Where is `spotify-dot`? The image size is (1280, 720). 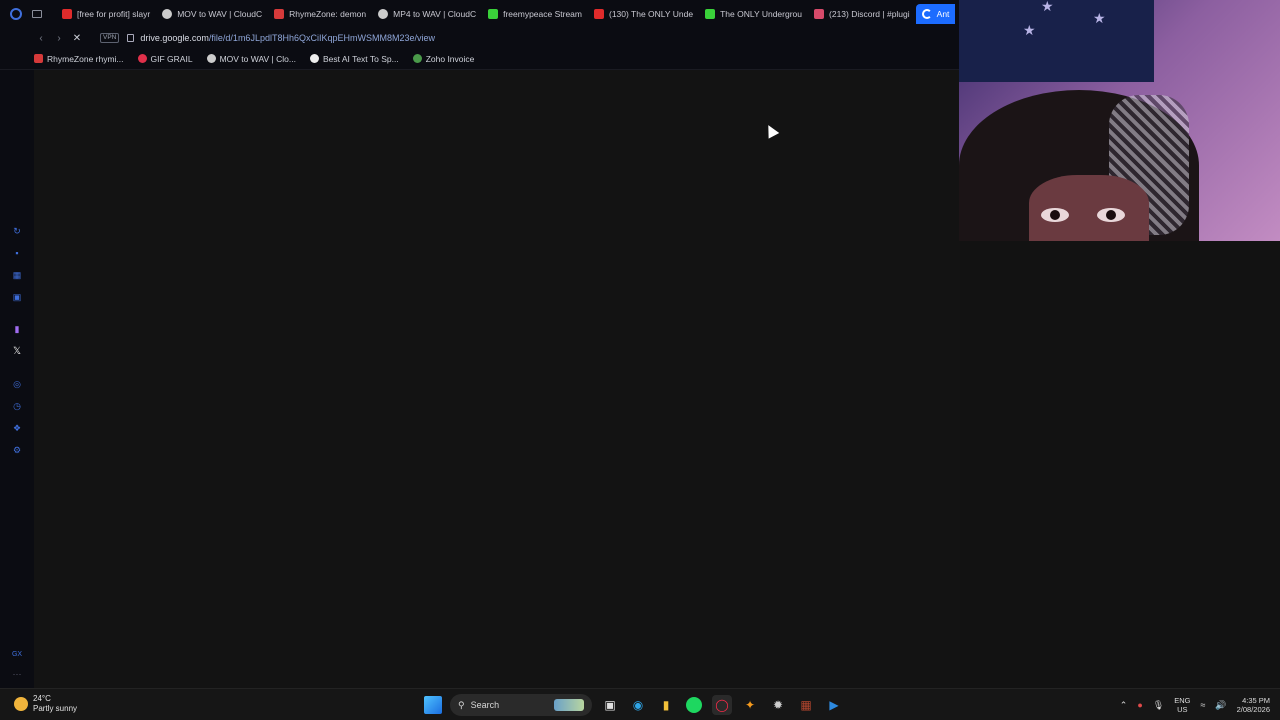 spotify-dot is located at coordinates (694, 705).